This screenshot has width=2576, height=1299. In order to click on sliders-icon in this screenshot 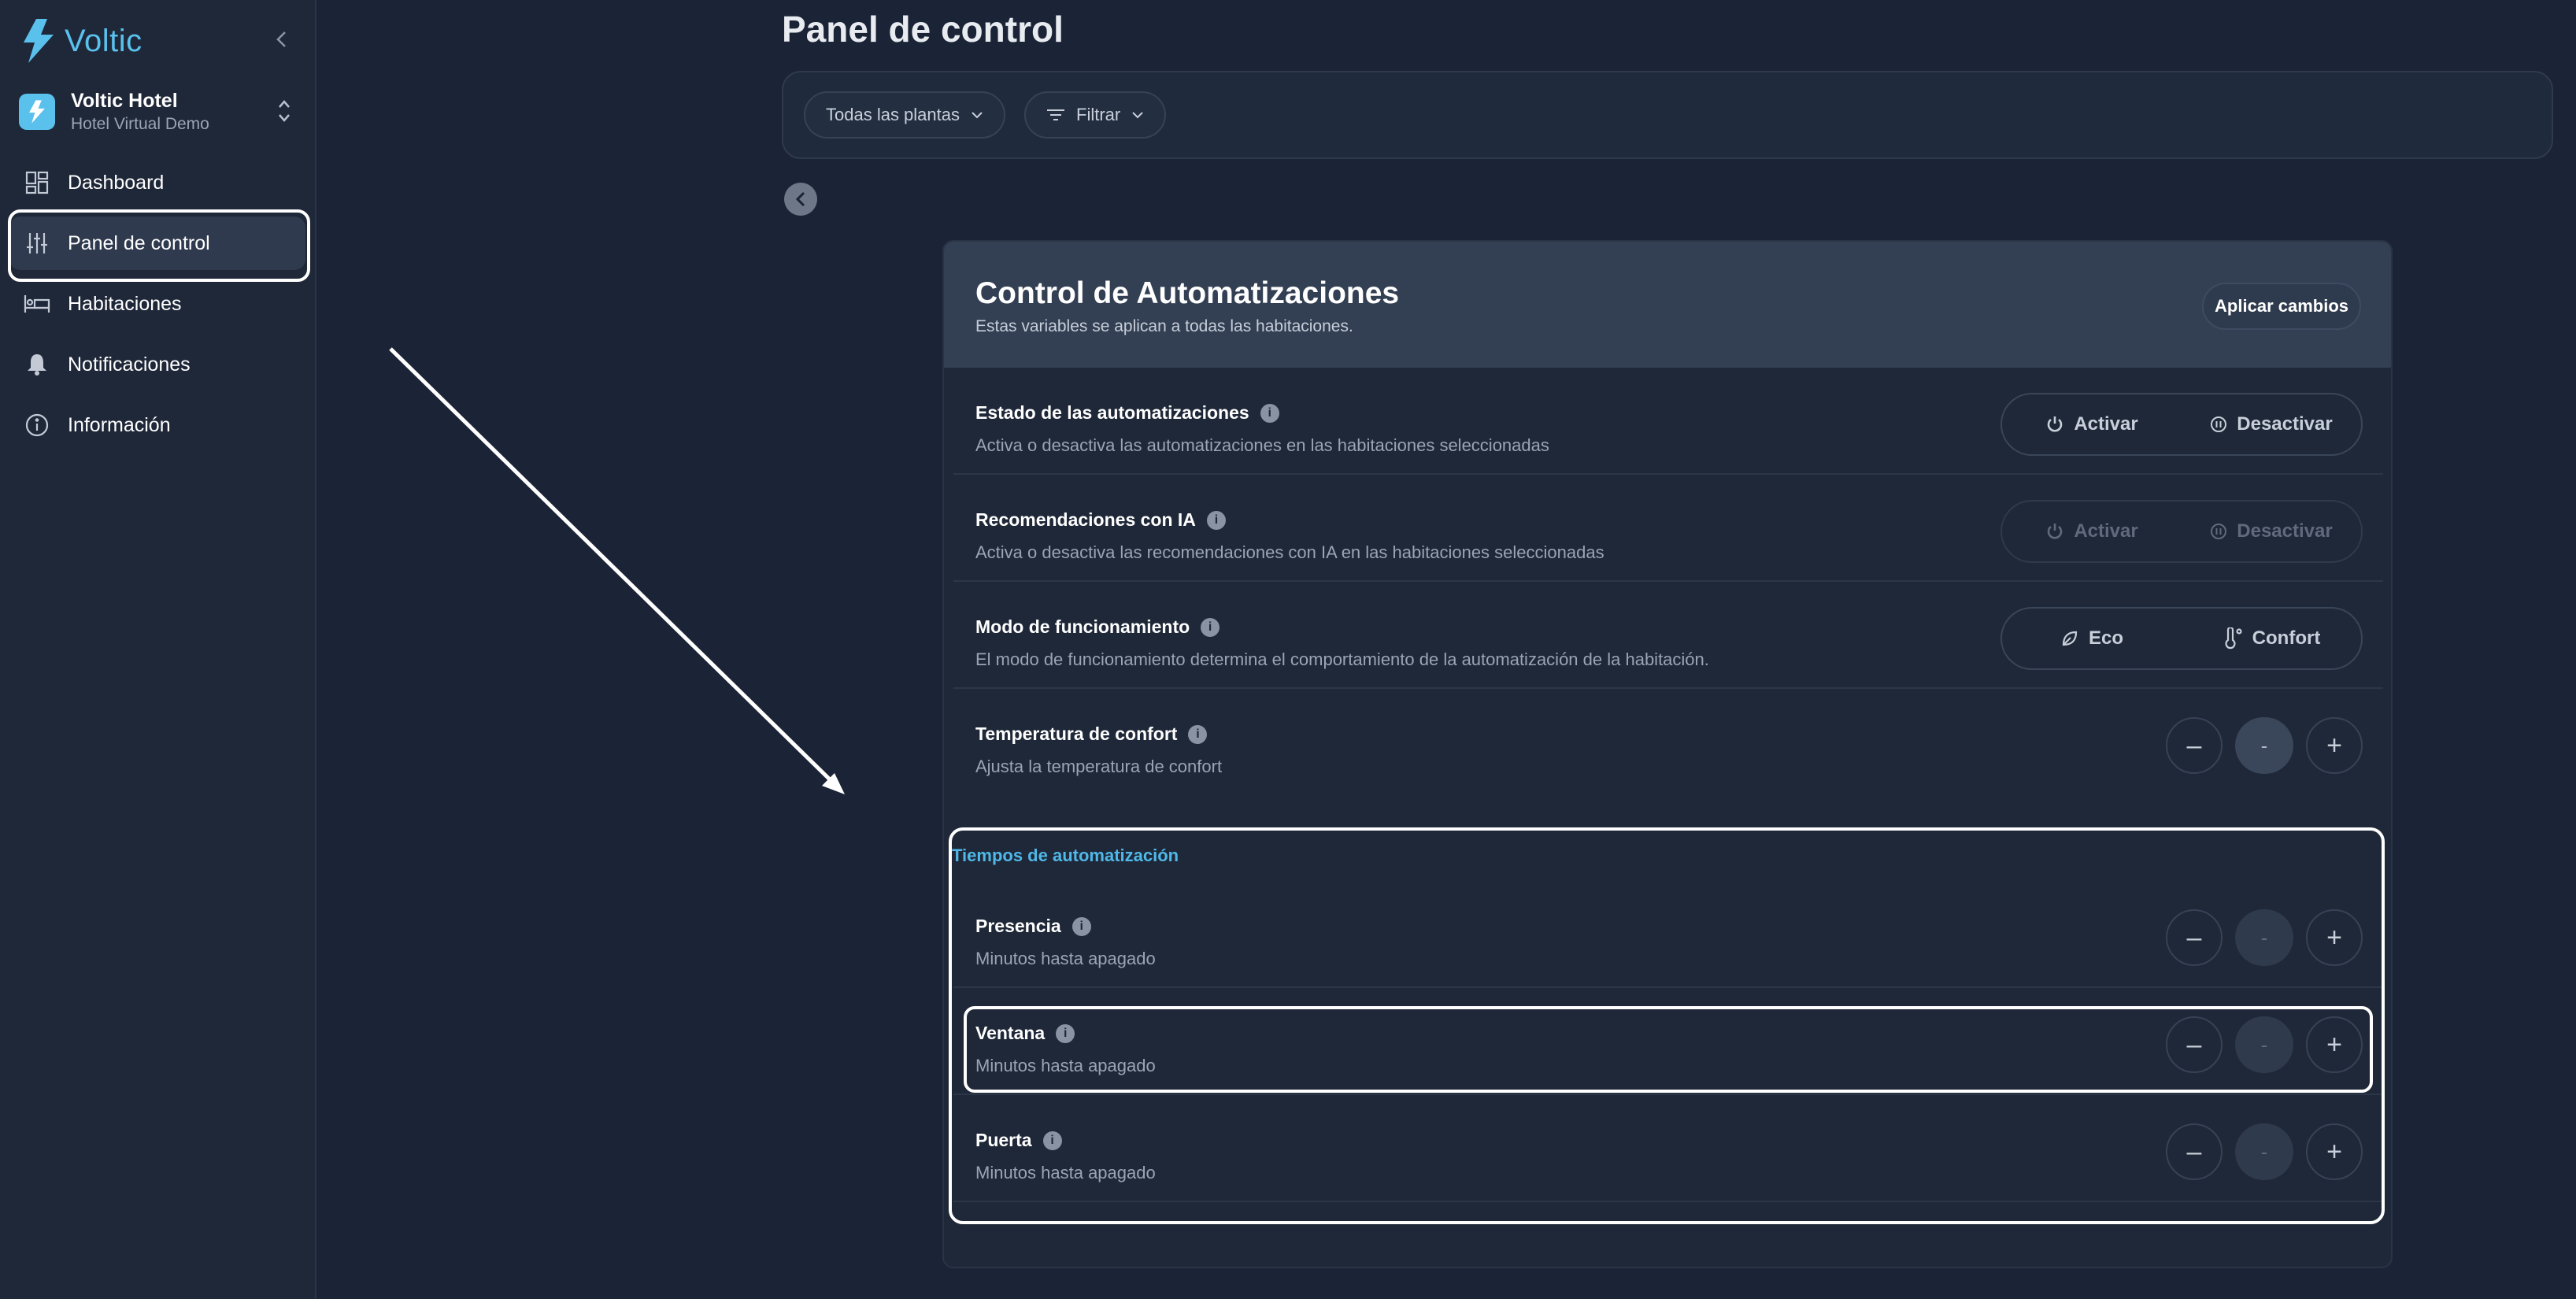, I will do `click(37, 244)`.